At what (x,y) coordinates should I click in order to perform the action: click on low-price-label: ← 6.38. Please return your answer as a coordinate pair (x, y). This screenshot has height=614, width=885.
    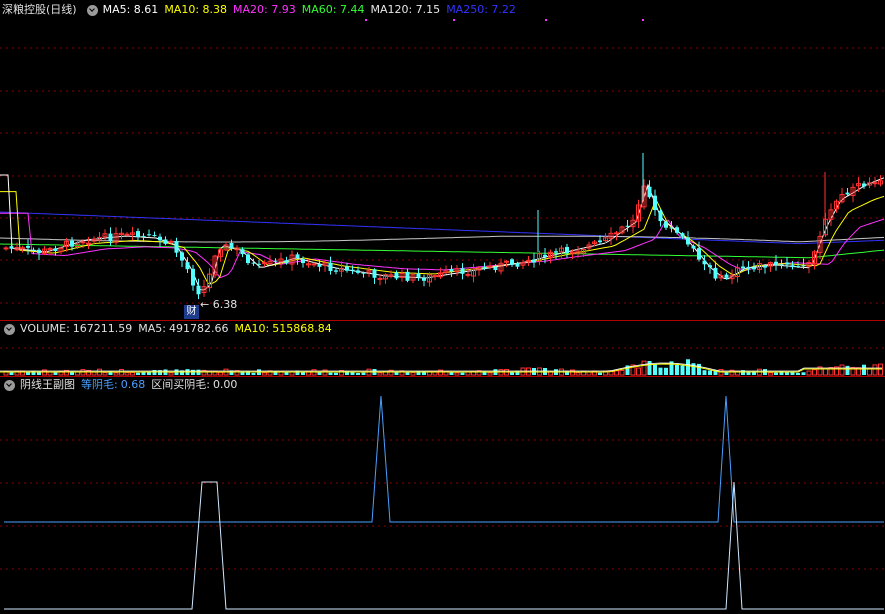
    Looking at the image, I should click on (219, 304).